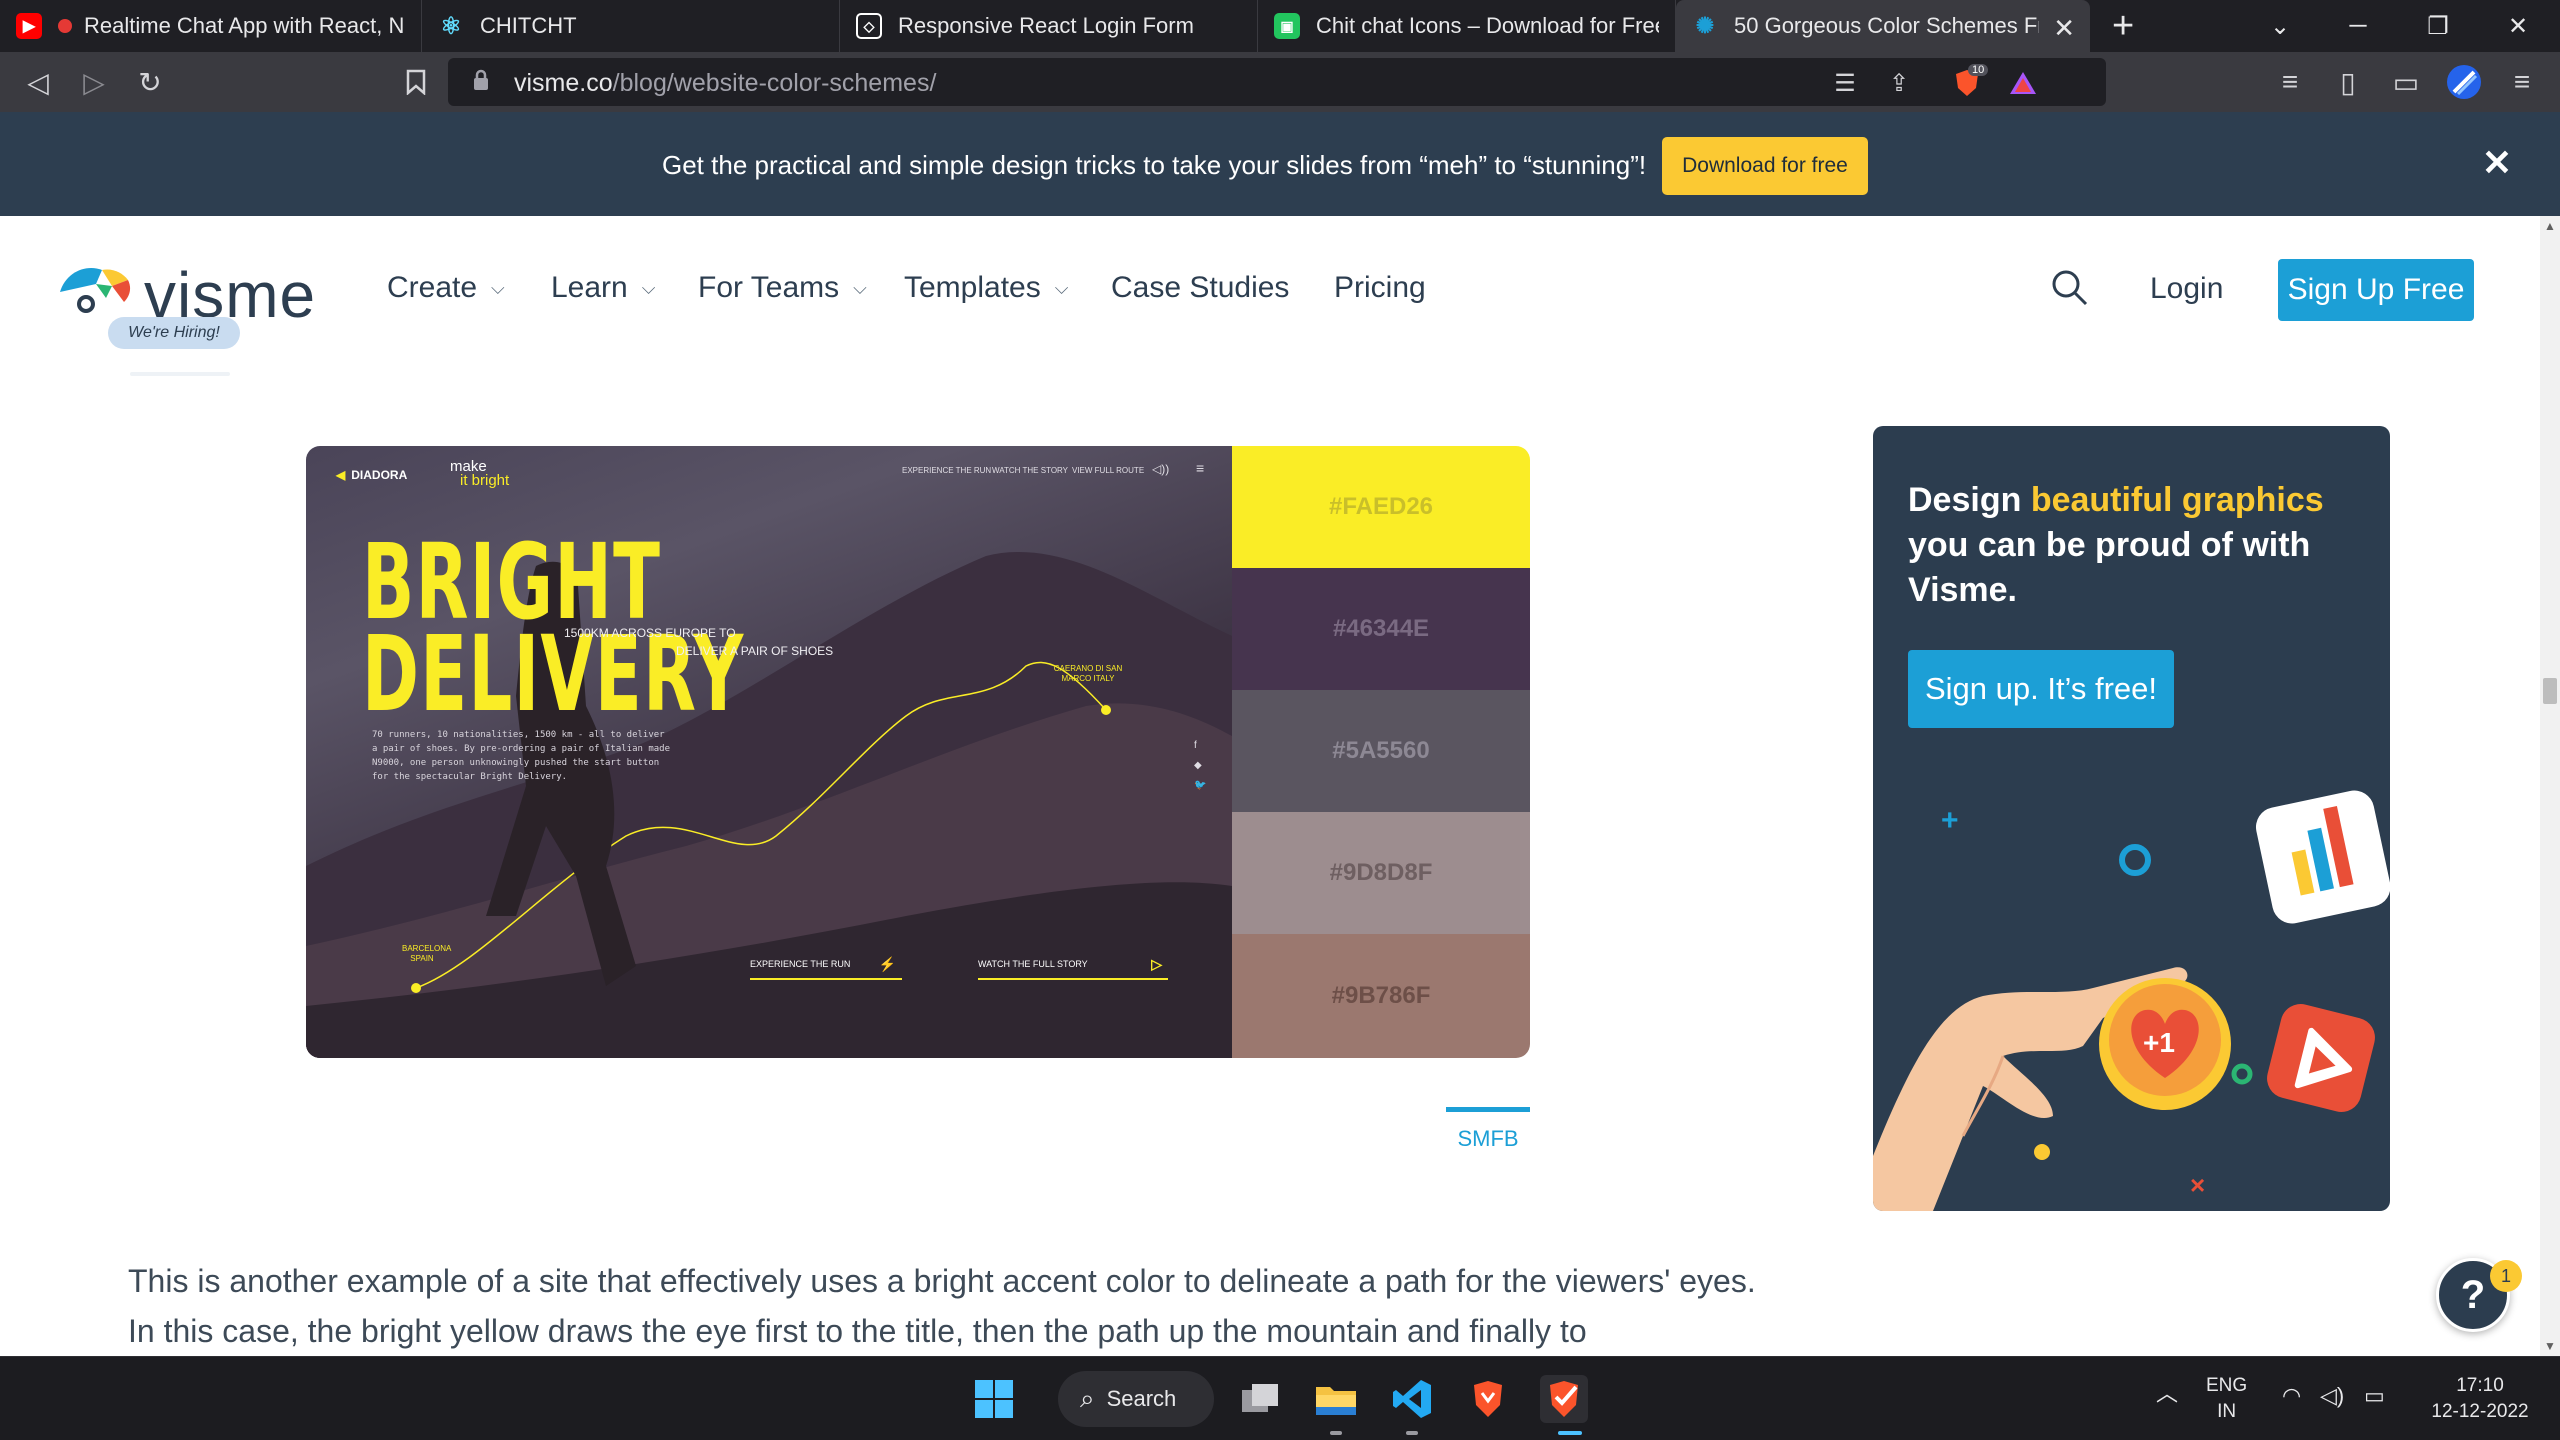 This screenshot has height=1440, width=2560. Describe the element at coordinates (2550, 691) in the screenshot. I see `scroll-thumb` at that location.